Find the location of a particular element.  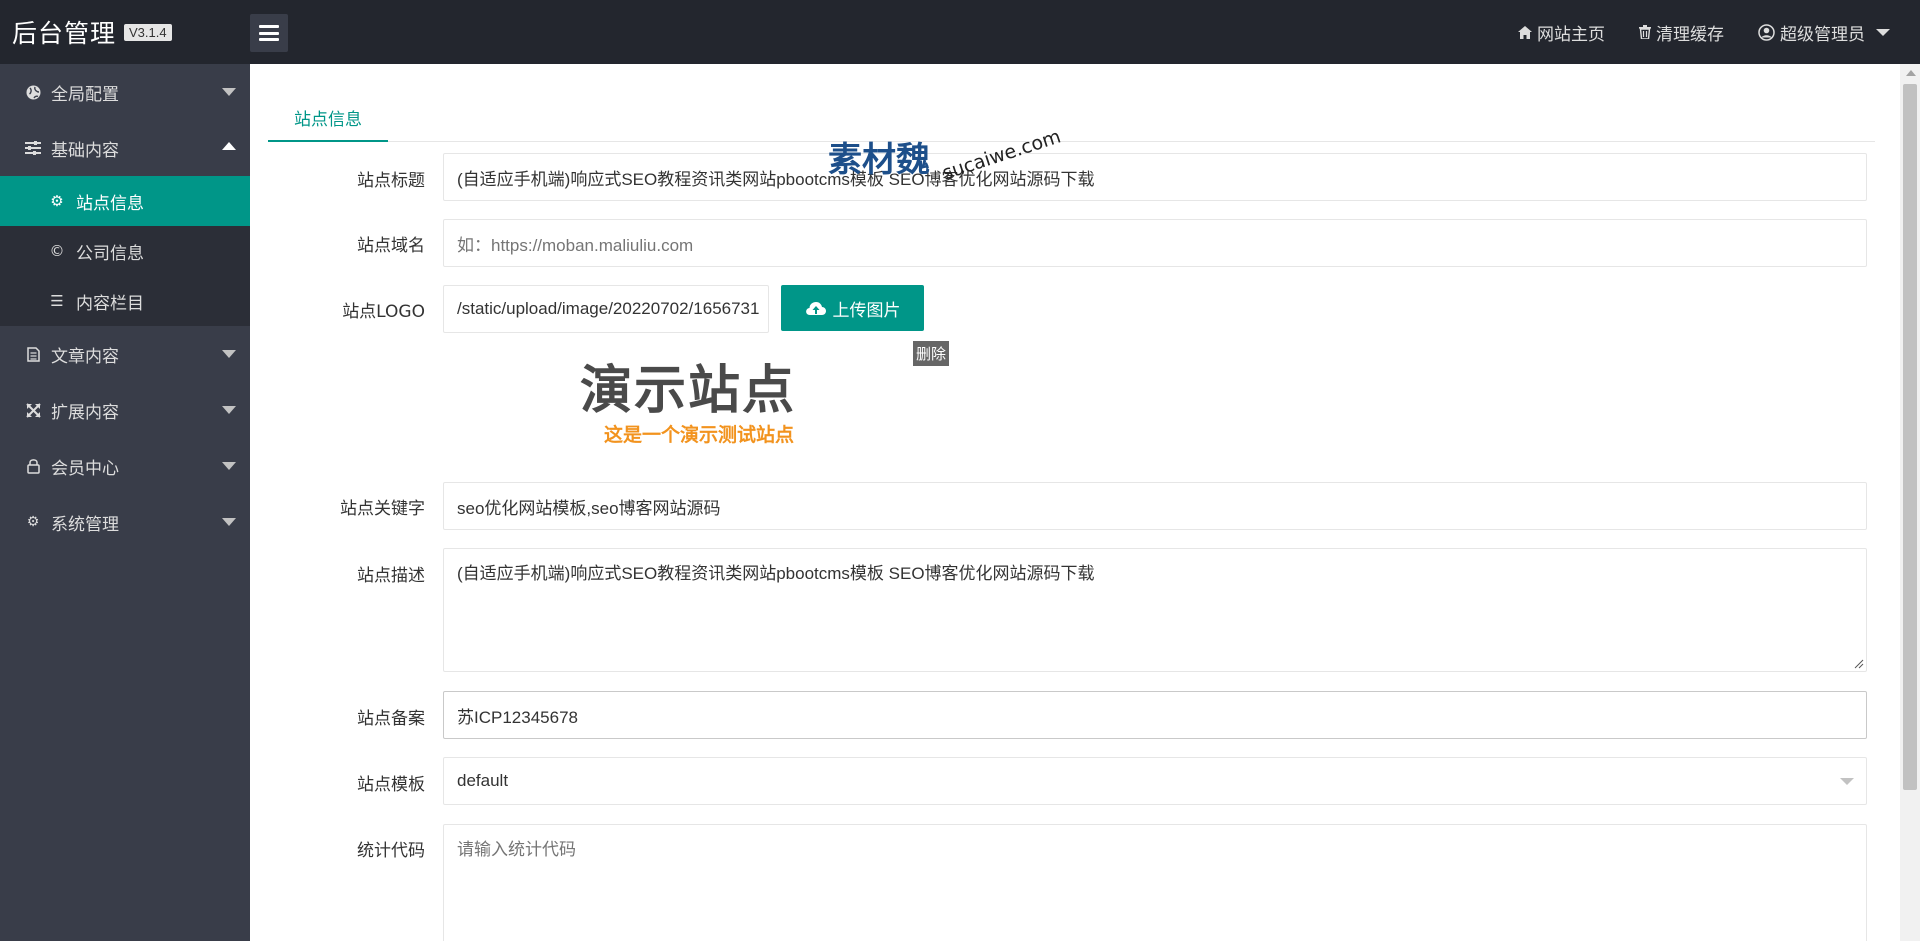

sidebar-submenu: ⚙ 站点信息 © 公司信息 ☰ 内容栏目 is located at coordinates (125, 251).